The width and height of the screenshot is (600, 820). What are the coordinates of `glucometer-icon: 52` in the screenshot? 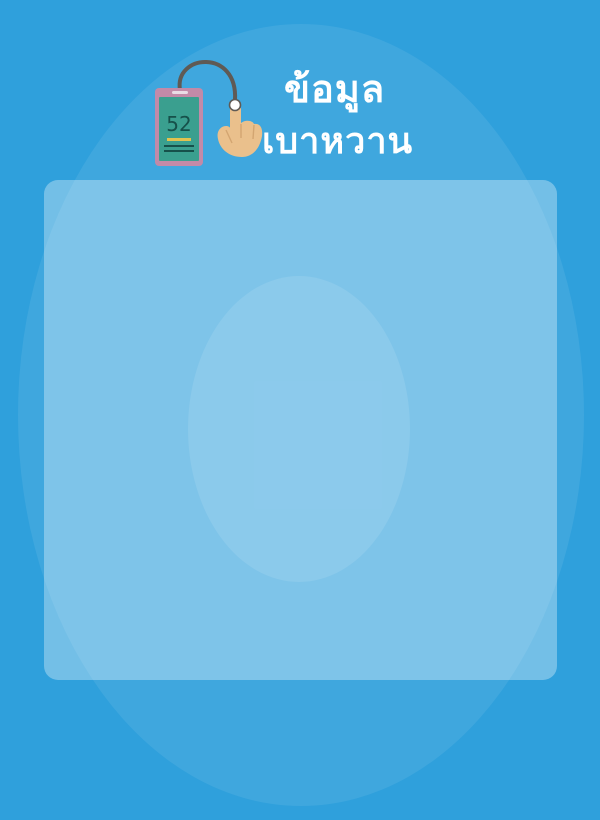 It's located at (209, 113).